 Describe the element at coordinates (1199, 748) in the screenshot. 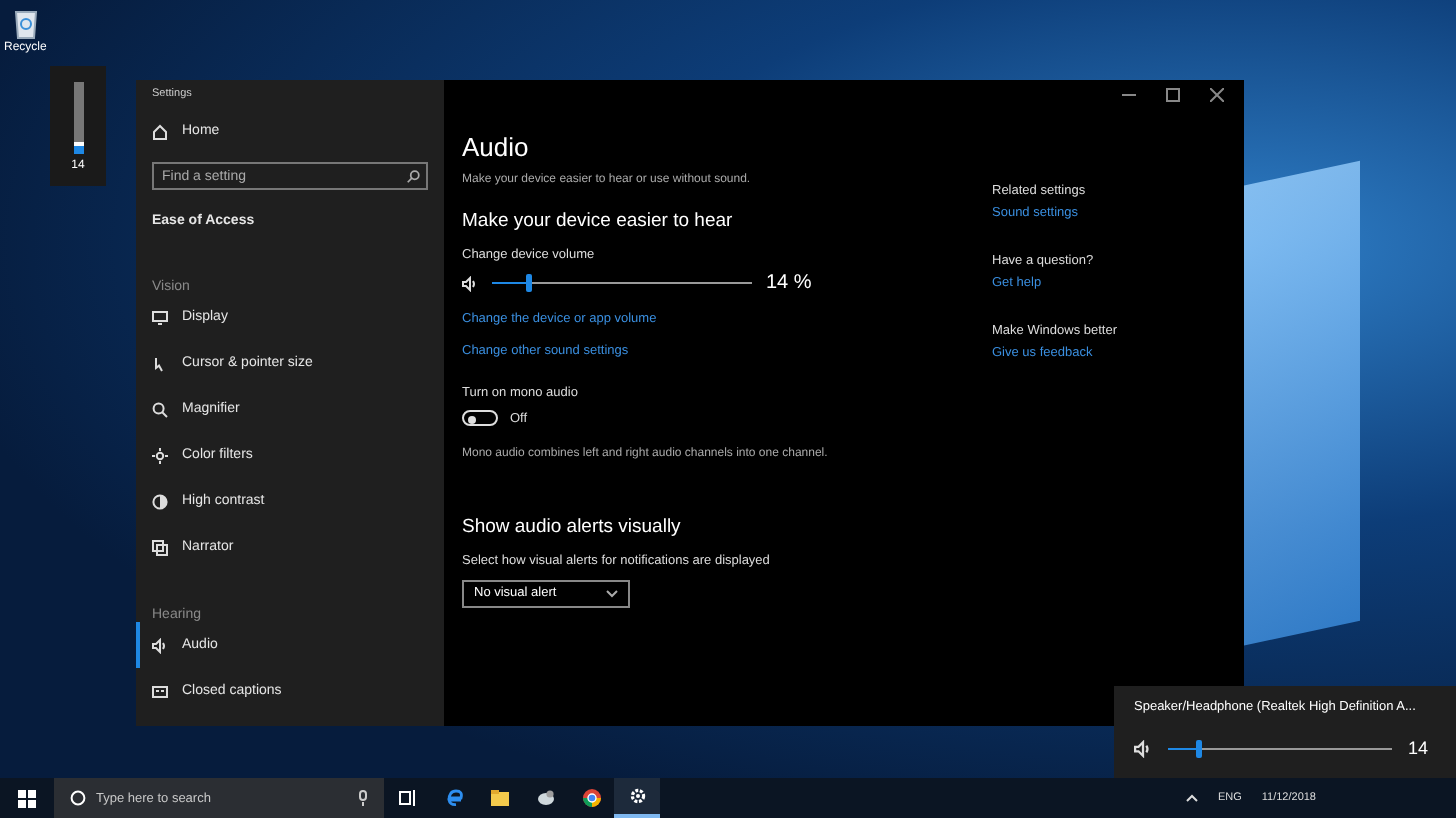

I see `flyout-volume-thumb` at that location.